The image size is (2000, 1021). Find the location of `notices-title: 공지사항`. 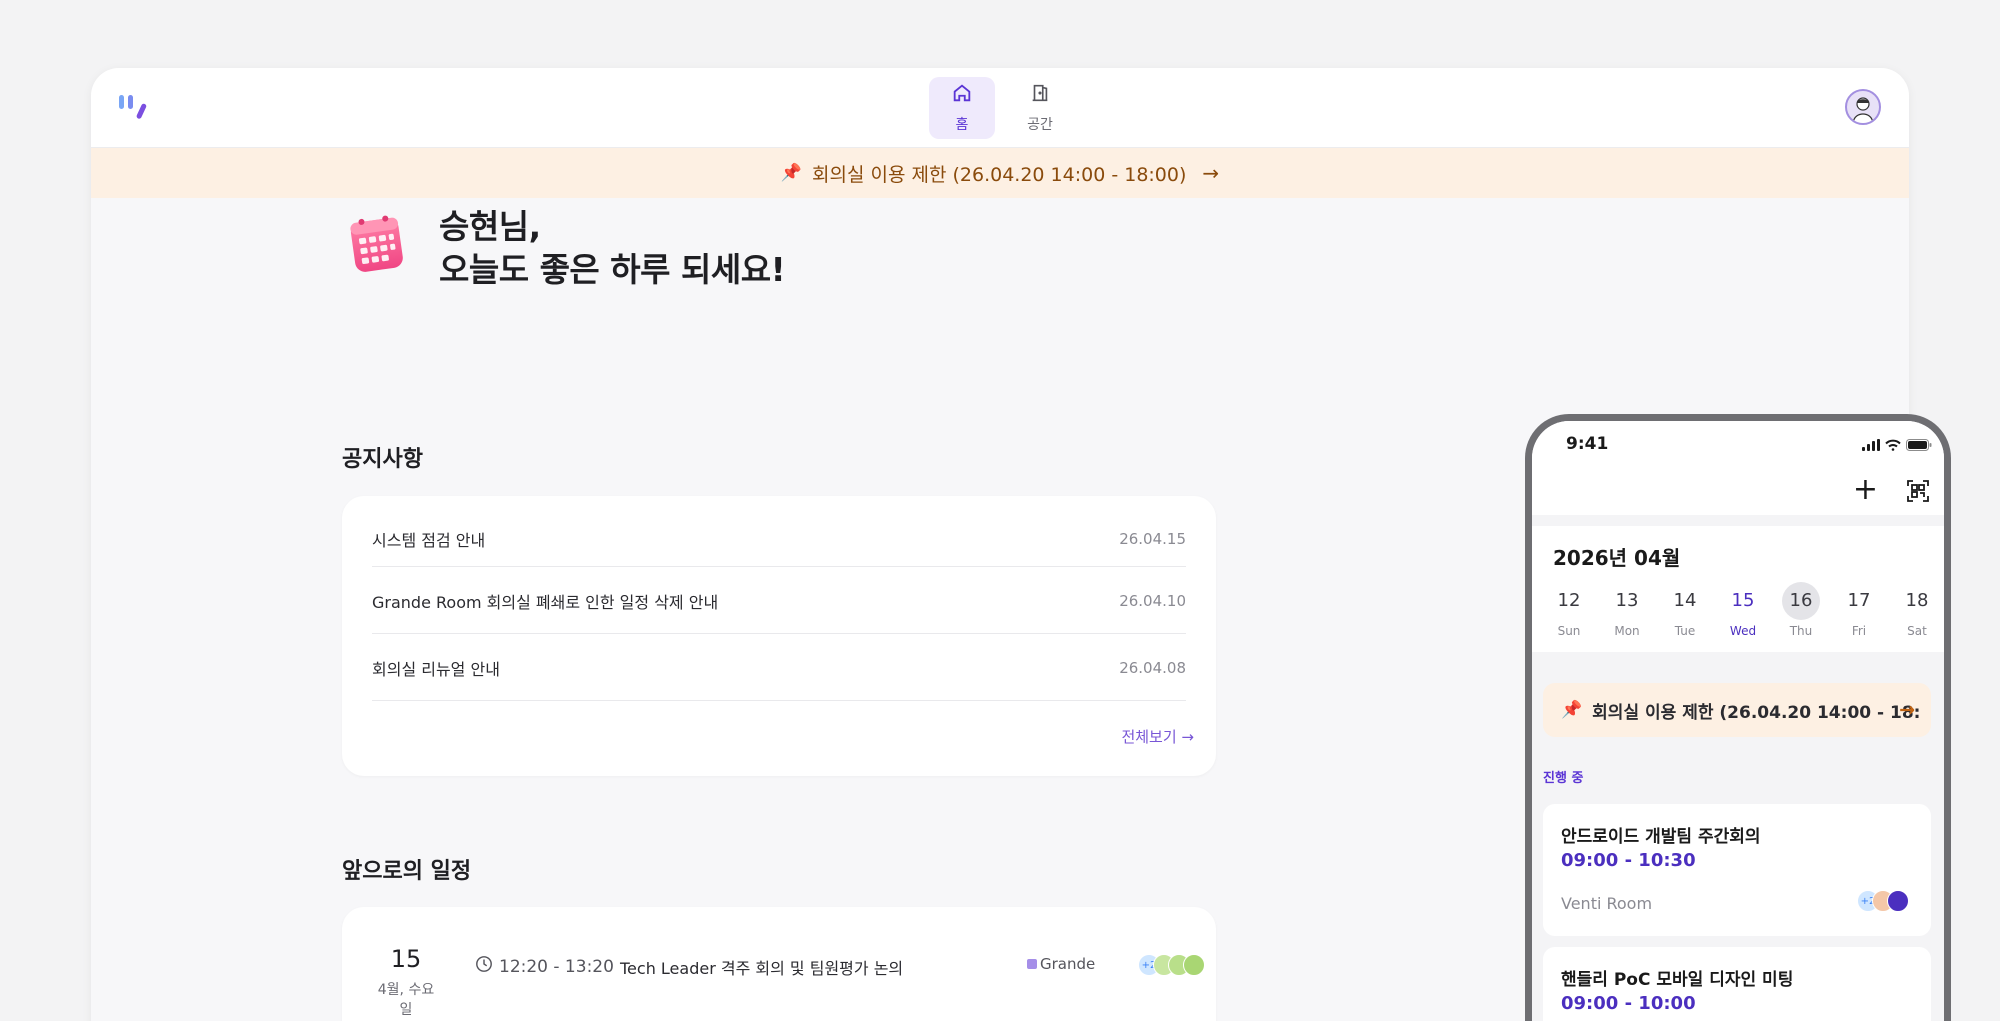

notices-title: 공지사항 is located at coordinates (382, 459).